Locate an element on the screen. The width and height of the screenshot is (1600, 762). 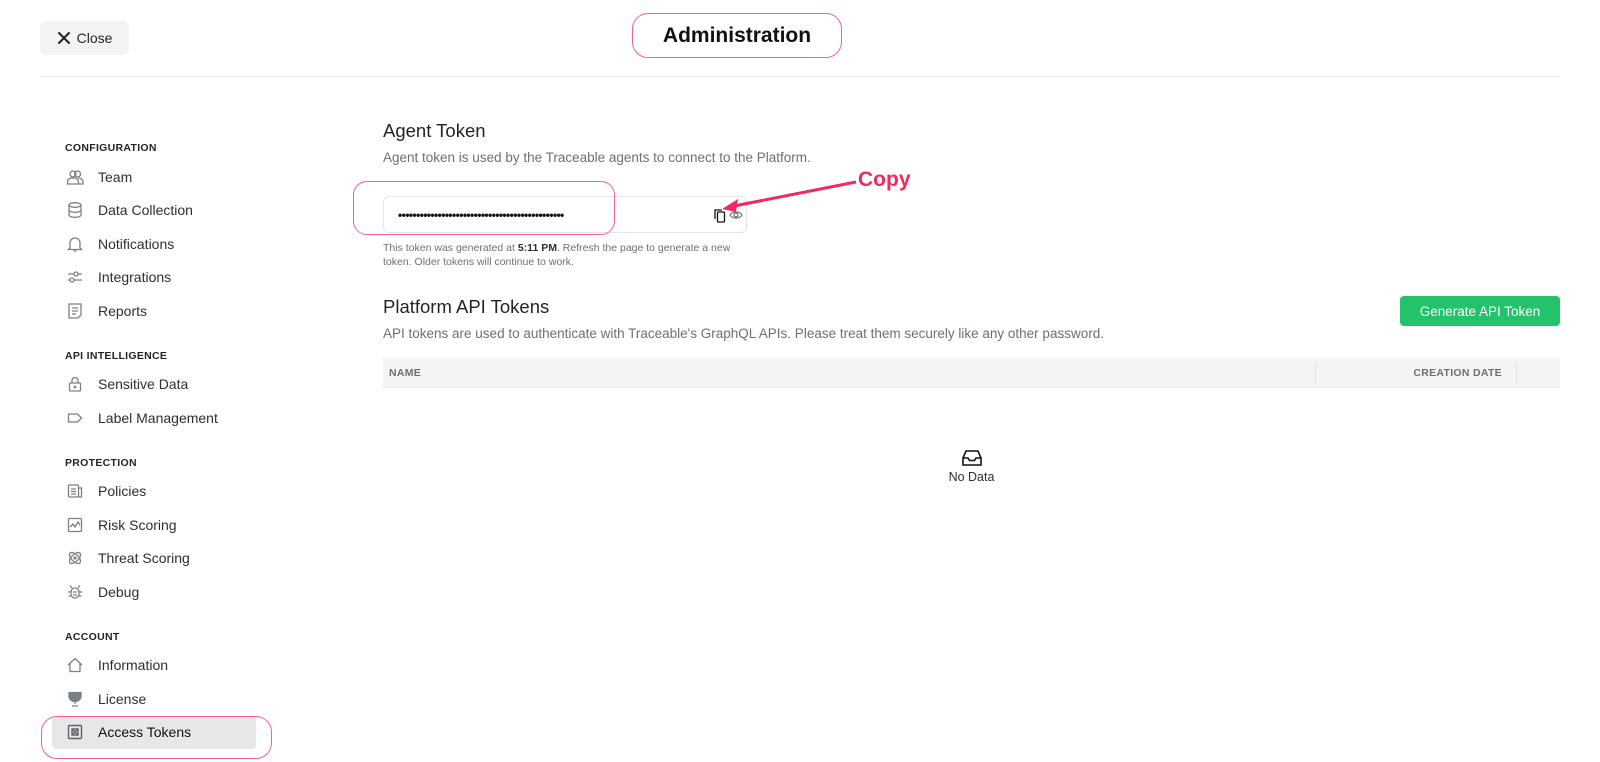
section-label: PROTECTION is located at coordinates (101, 462).